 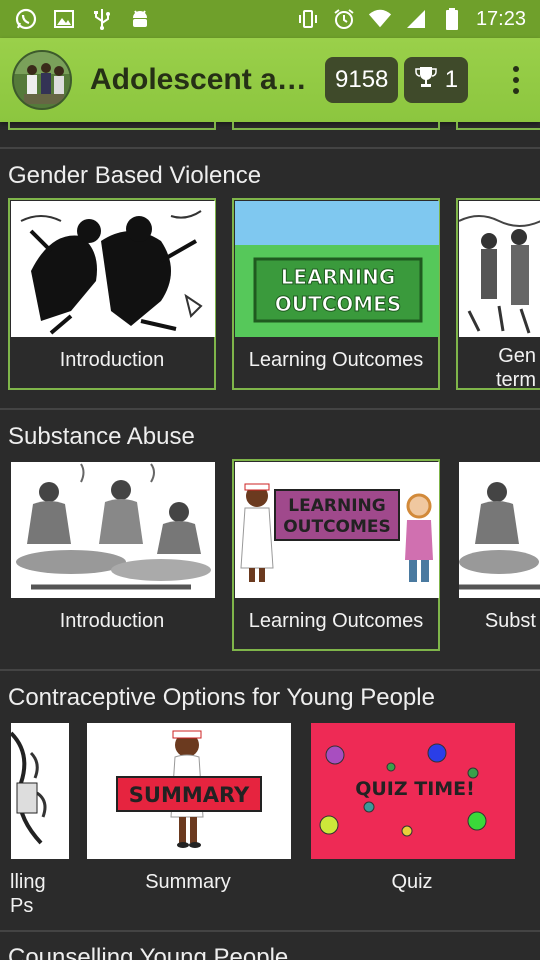 What do you see at coordinates (344, 19) in the screenshot?
I see `alarm-icon` at bounding box center [344, 19].